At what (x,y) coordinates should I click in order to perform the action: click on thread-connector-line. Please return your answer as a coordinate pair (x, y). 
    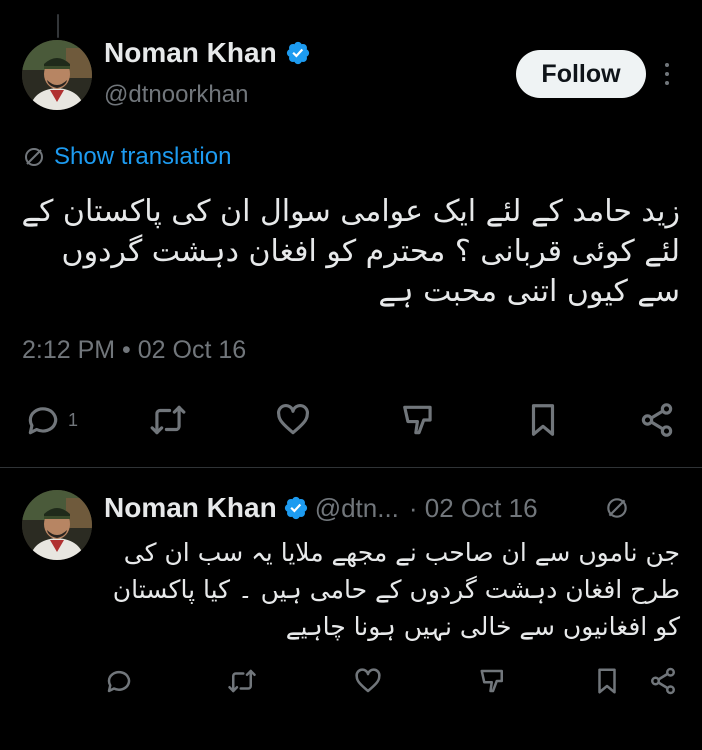
    Looking at the image, I should click on (58, 26).